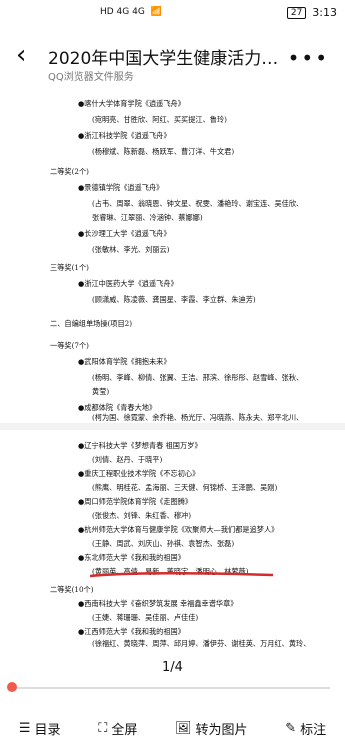  What do you see at coordinates (313, 730) in the screenshot?
I see `annotate-label: 标注` at bounding box center [313, 730].